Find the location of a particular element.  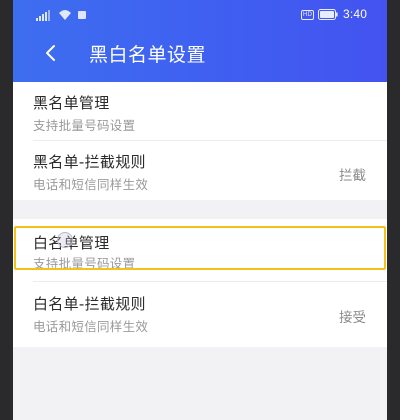

touch-indicator-icon is located at coordinates (65, 240).